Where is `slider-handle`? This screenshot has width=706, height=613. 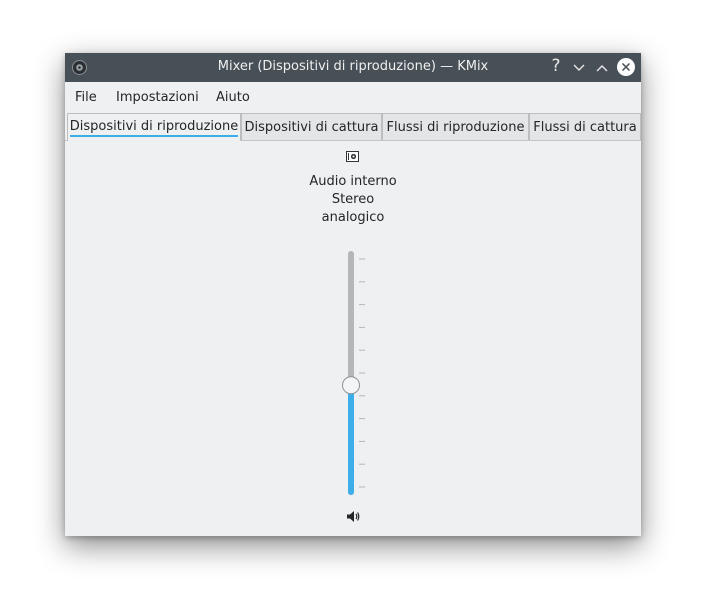 slider-handle is located at coordinates (351, 385).